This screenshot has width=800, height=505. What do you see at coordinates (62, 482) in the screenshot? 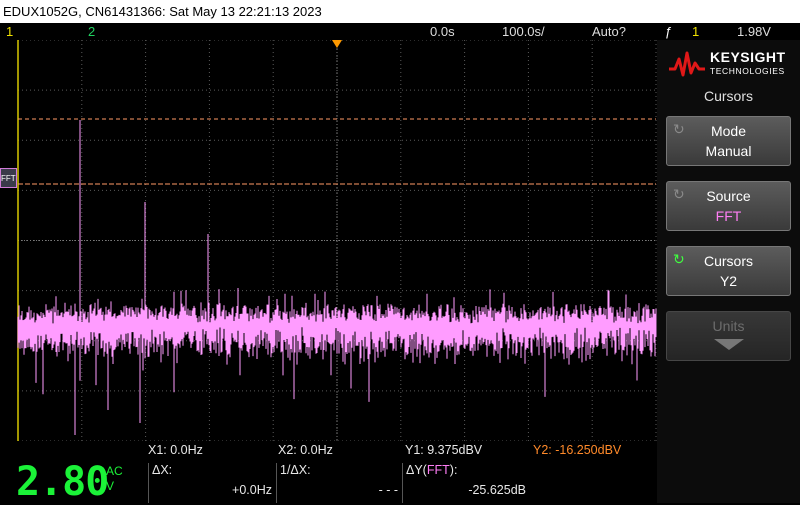
I see `dvm-value: 2.80` at bounding box center [62, 482].